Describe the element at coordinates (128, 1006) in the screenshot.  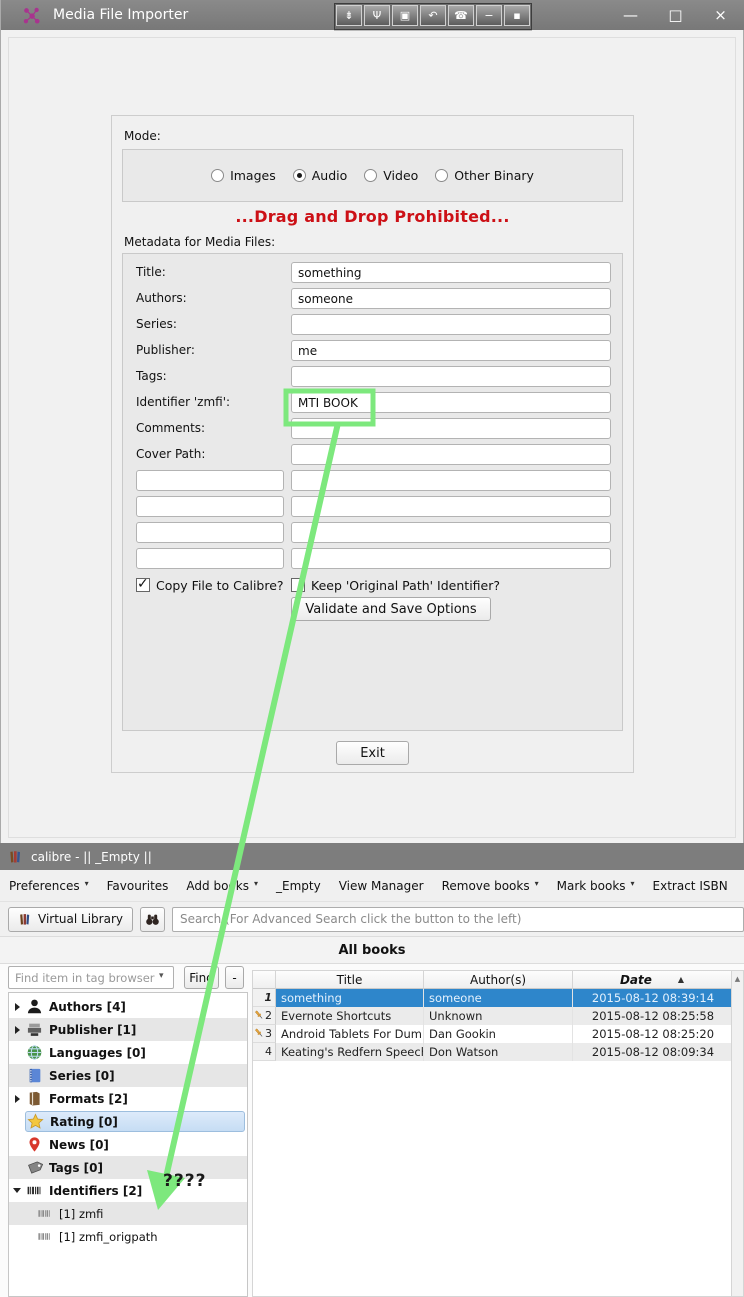
I see `tag-browser-item-authors: Authors [4]` at that location.